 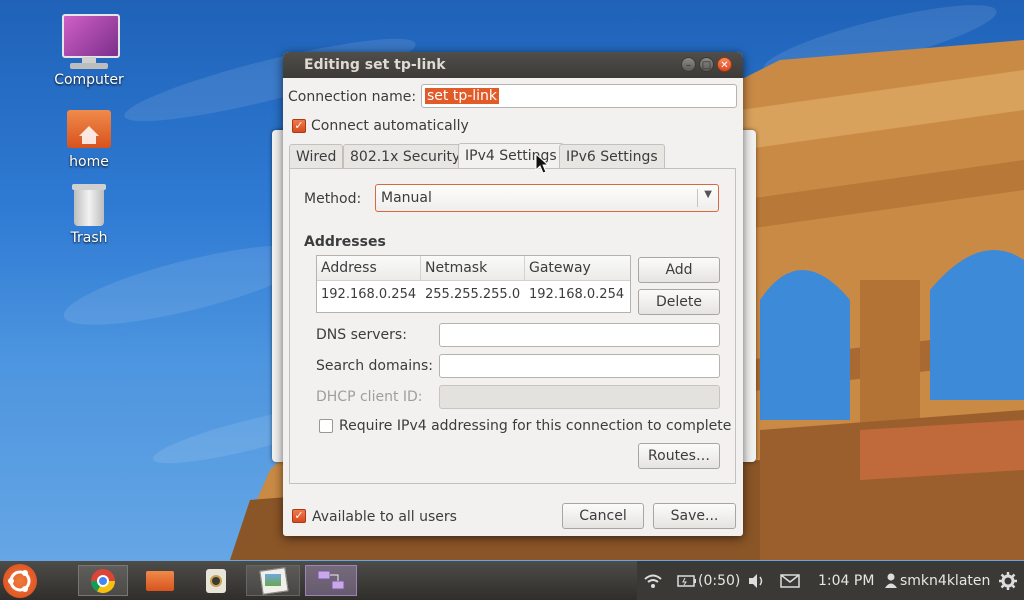 What do you see at coordinates (579, 366) in the screenshot?
I see `search-domains-input` at bounding box center [579, 366].